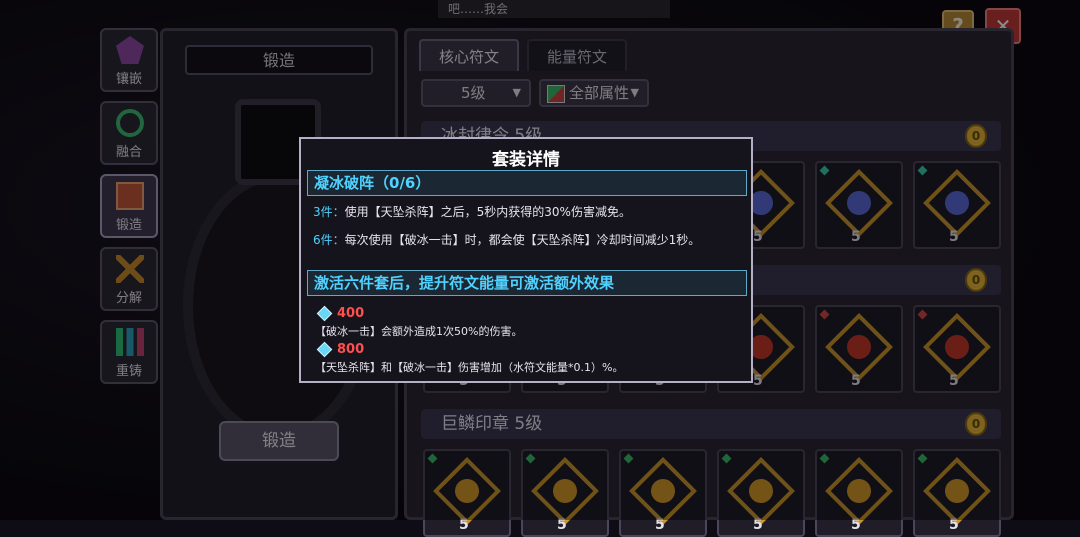 The width and height of the screenshot is (1080, 537). I want to click on energy-effect-400: 【破冰一击】会额外造成1次50%的伤害。, so click(419, 331).